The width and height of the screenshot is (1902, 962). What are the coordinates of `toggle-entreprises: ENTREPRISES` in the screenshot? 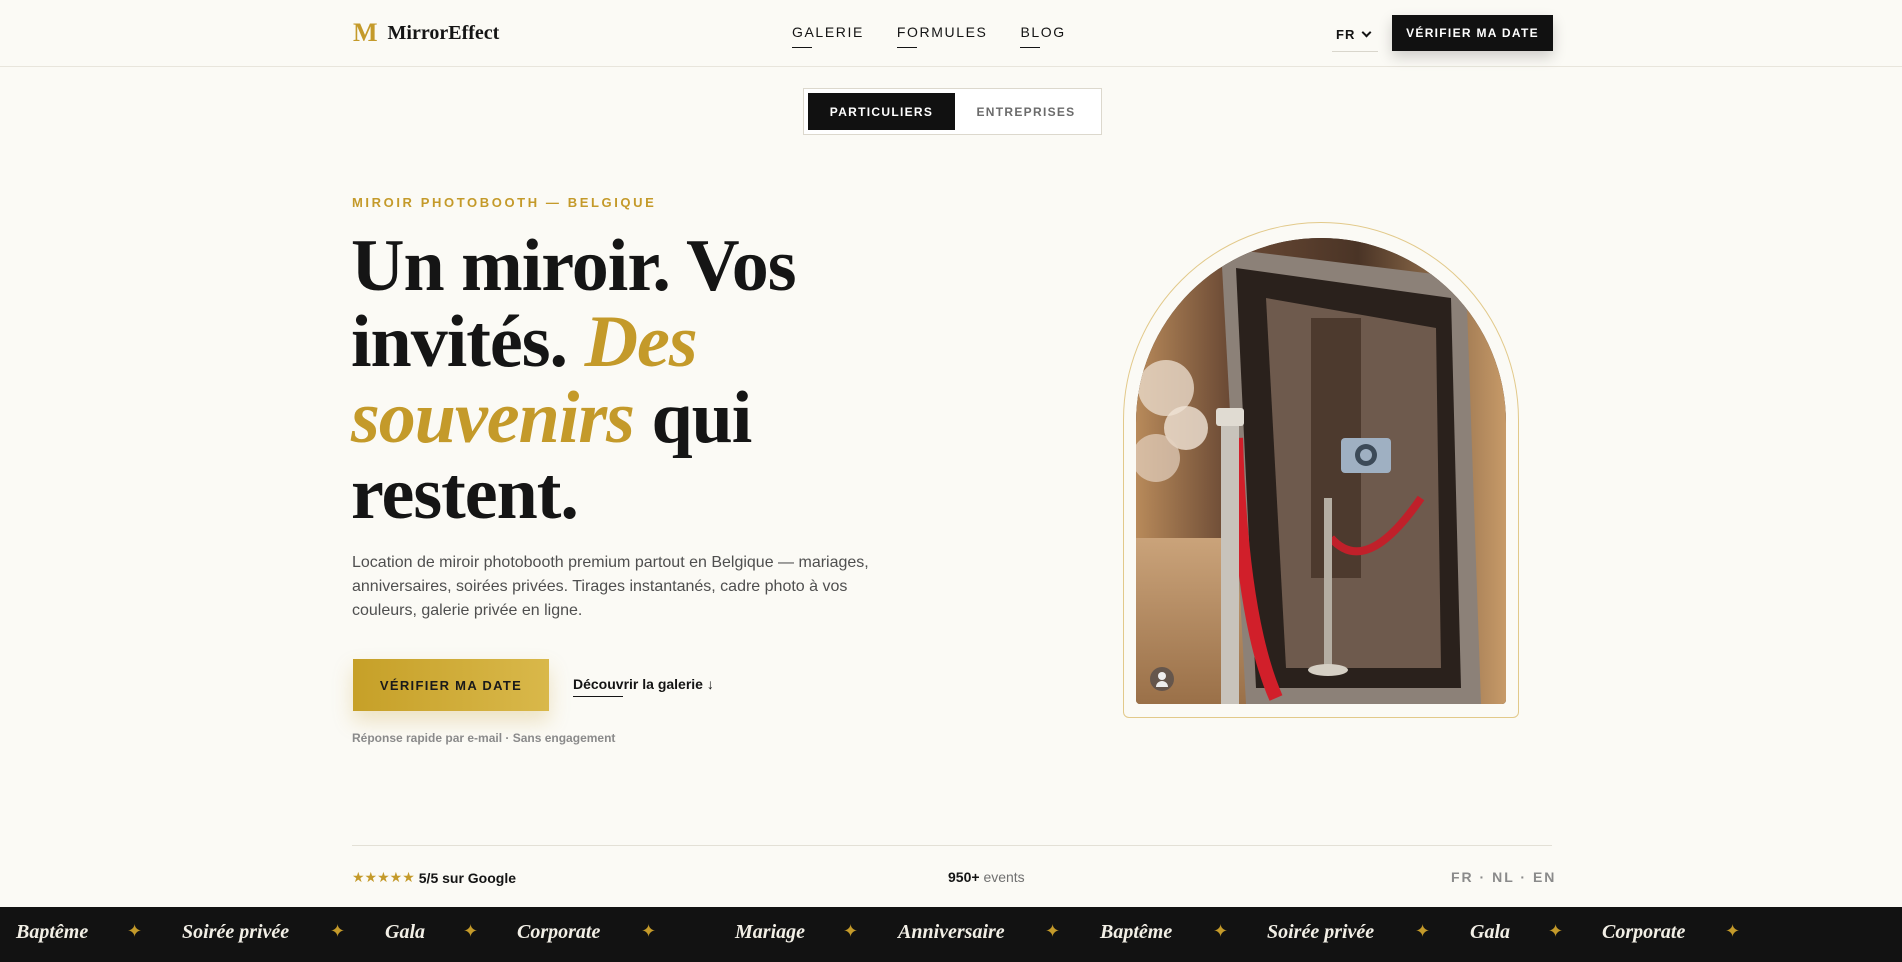 It's located at (1026, 111).